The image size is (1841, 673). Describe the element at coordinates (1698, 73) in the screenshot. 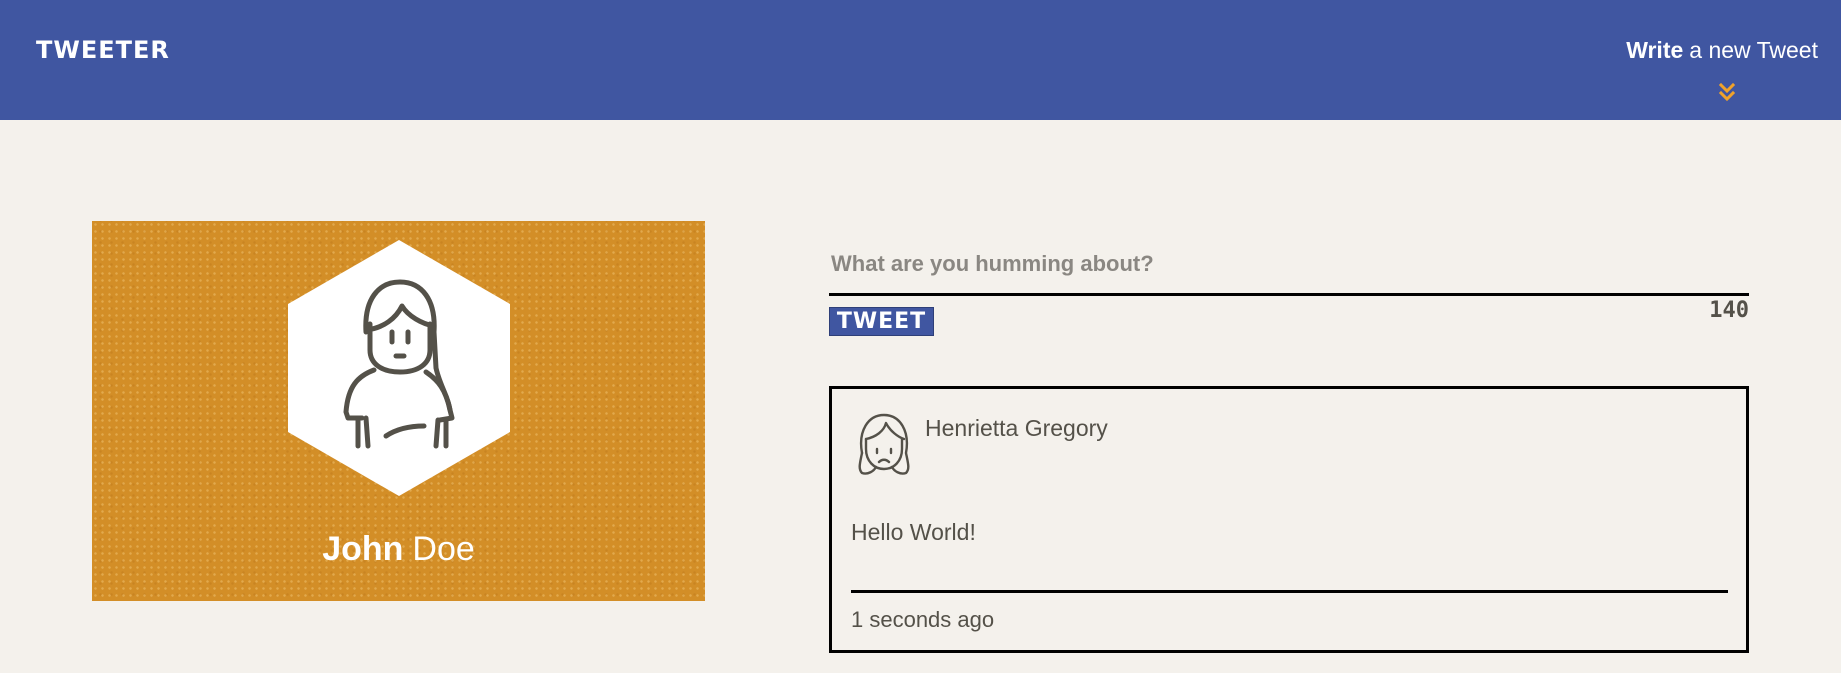

I see `write-tweet-toggle: Write a new Tweet` at that location.